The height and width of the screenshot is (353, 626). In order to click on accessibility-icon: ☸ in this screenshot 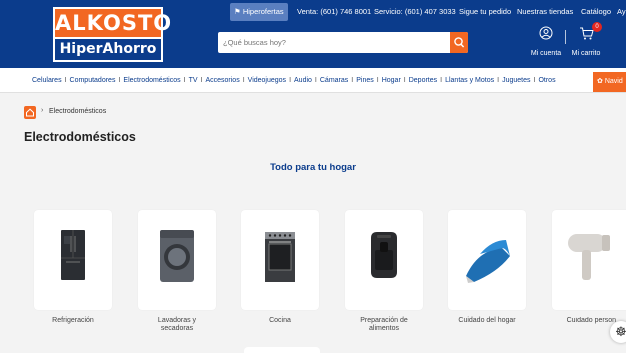, I will do `click(620, 331)`.